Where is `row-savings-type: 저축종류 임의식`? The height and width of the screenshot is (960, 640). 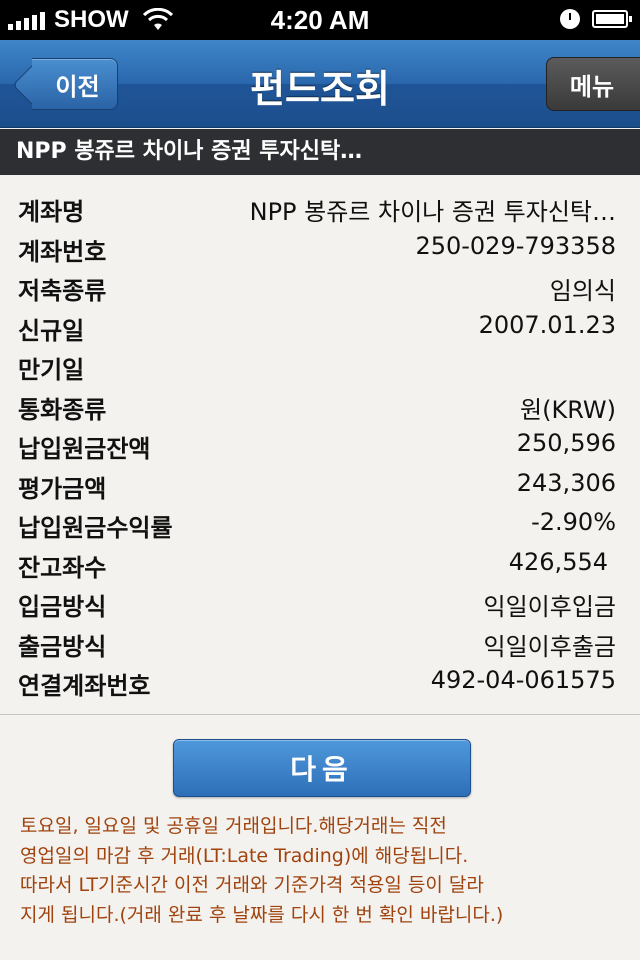
row-savings-type: 저축종류 임의식 is located at coordinates (320, 289).